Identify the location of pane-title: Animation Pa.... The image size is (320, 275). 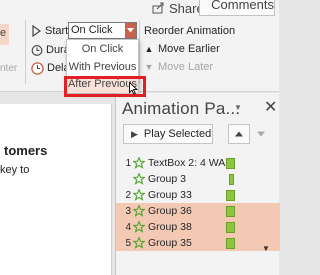
(181, 108).